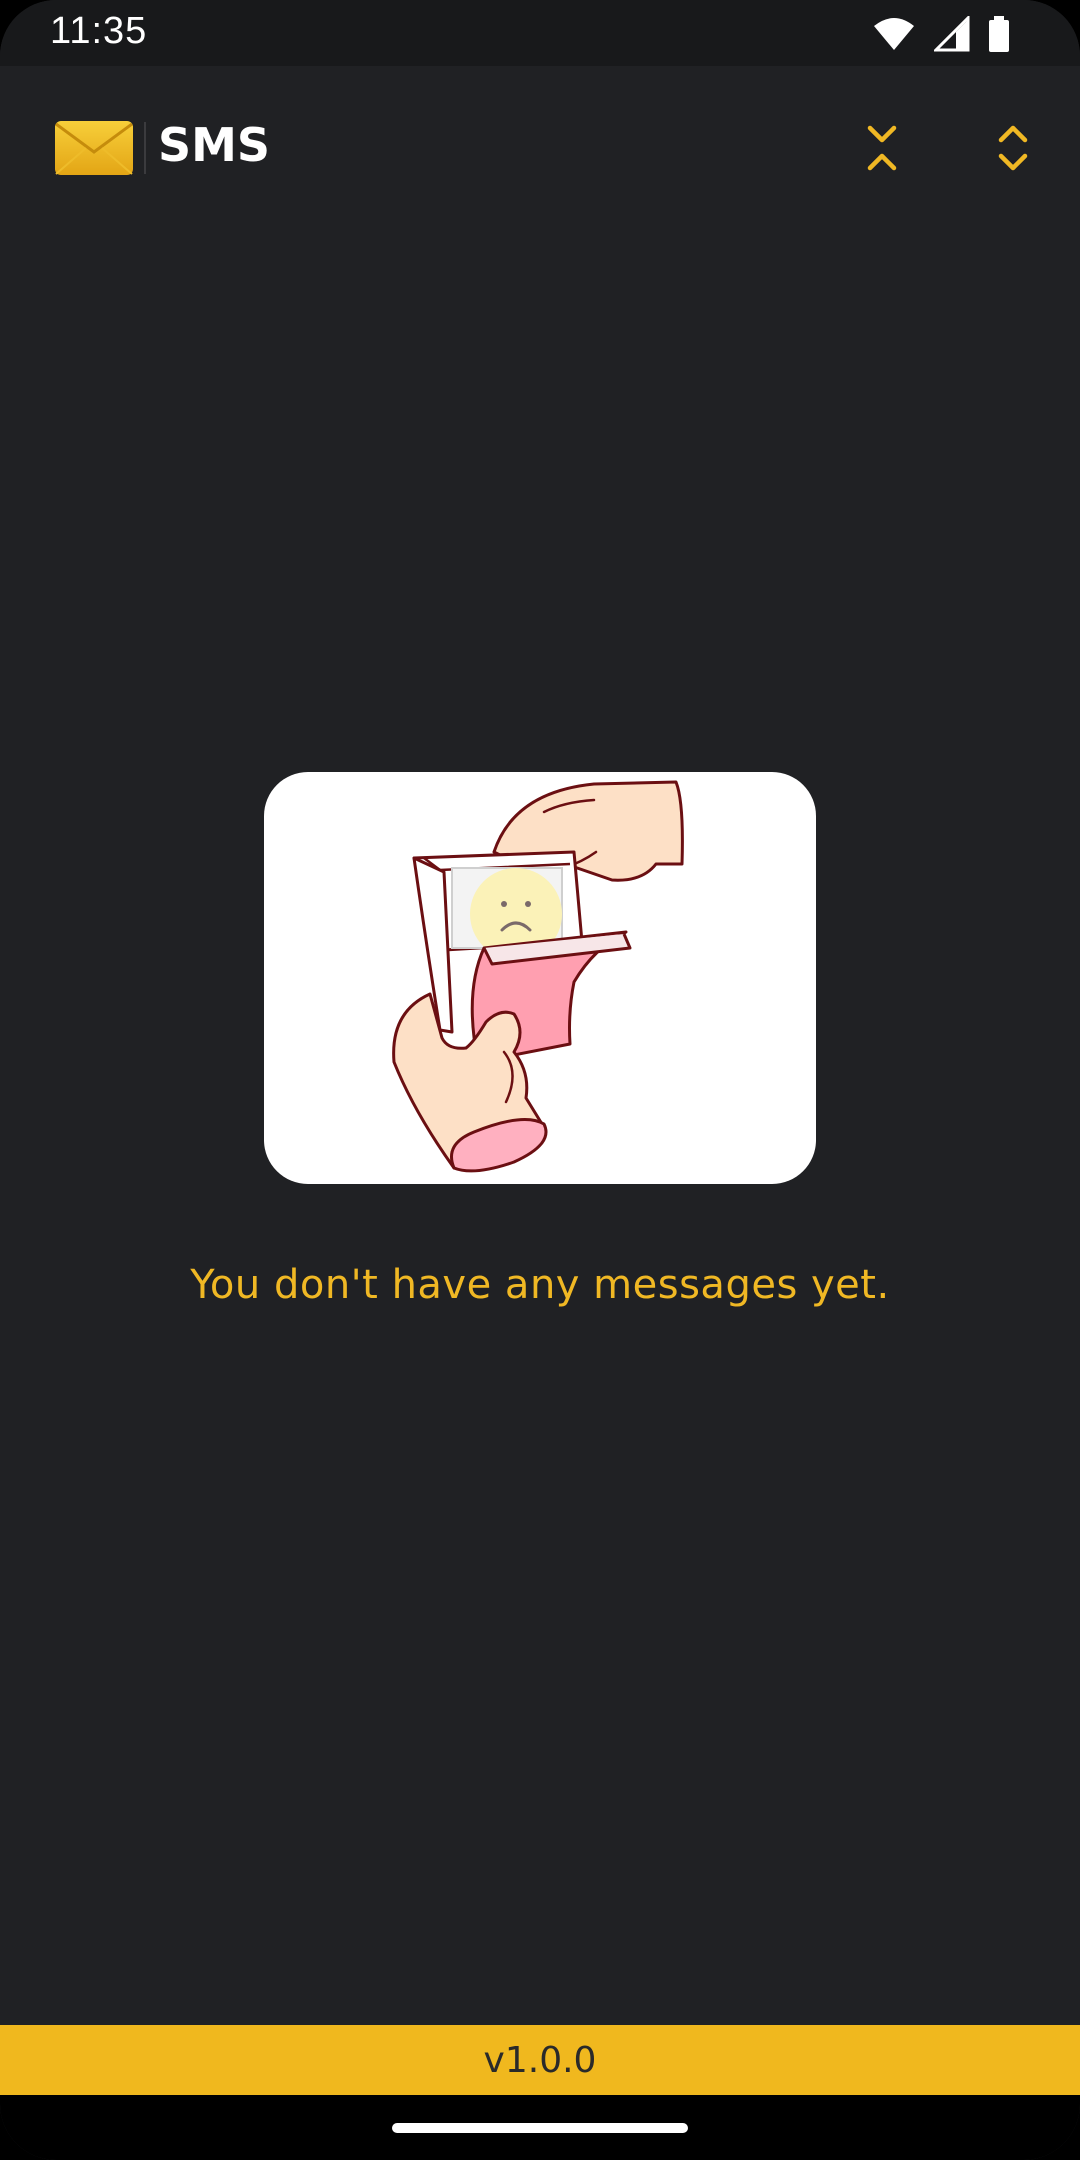 The image size is (1080, 2160). I want to click on status-icons, so click(941, 34).